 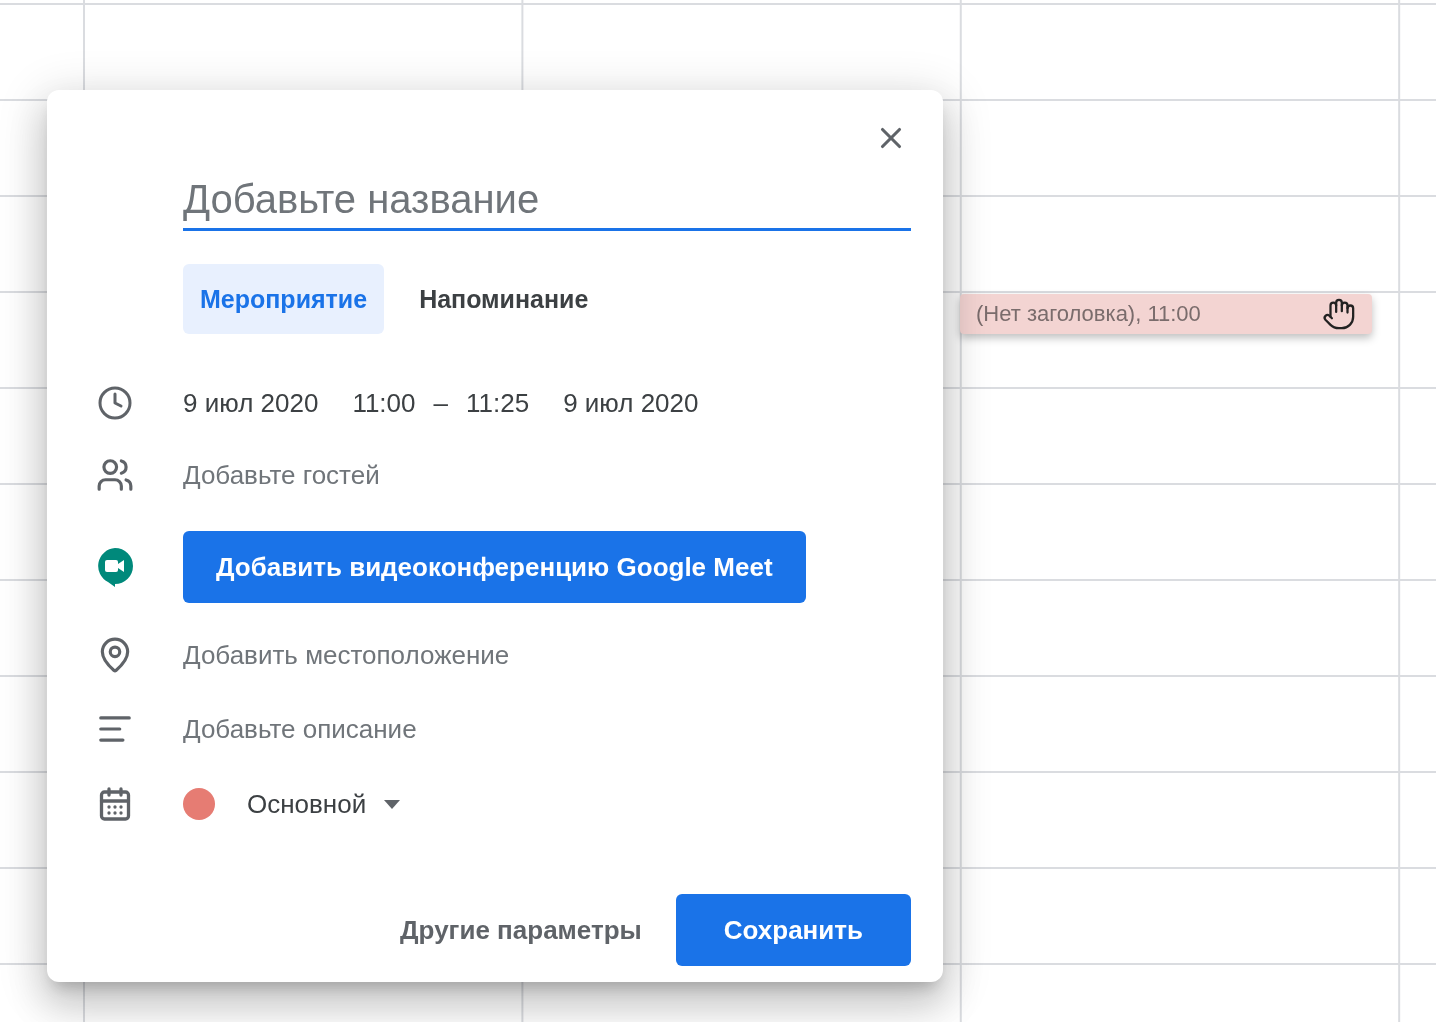 I want to click on guests-field: Добавьте гостей, so click(x=433, y=475).